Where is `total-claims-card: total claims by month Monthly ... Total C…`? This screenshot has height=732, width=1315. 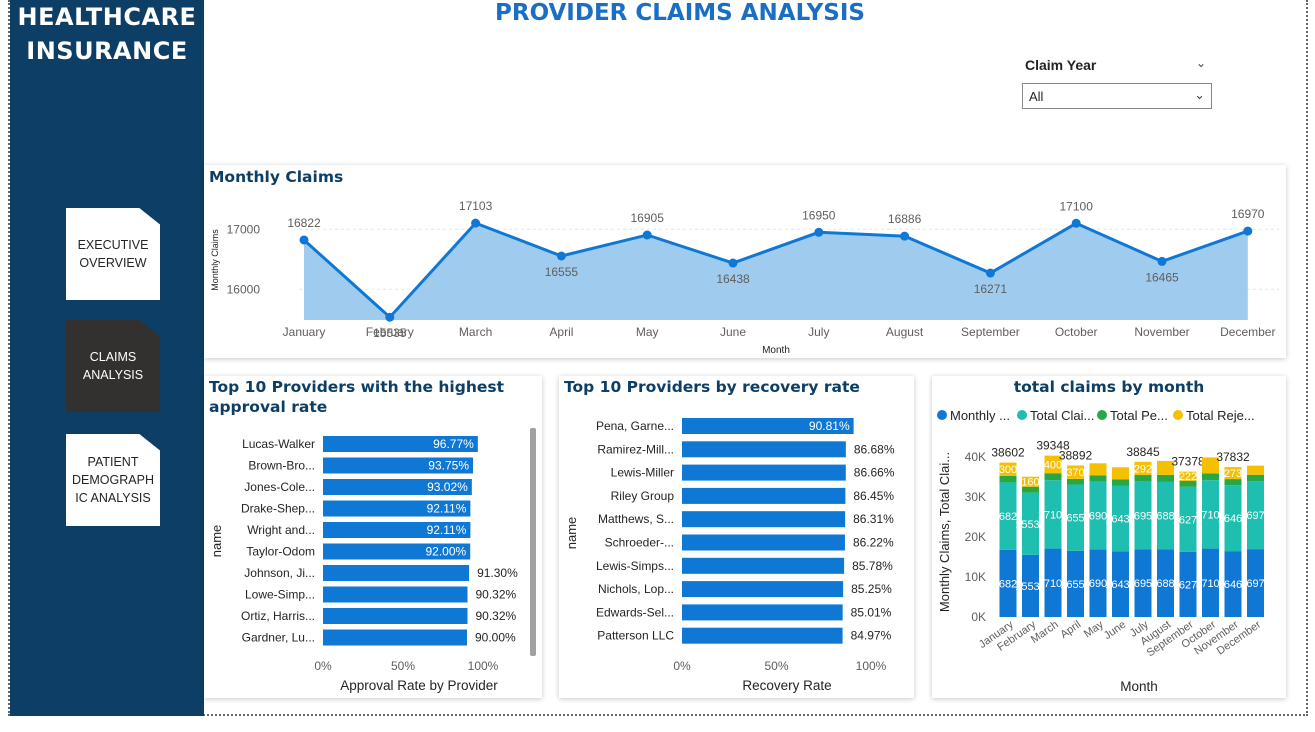
total-claims-card: total claims by month Monthly ... Total C… is located at coordinates (1109, 537).